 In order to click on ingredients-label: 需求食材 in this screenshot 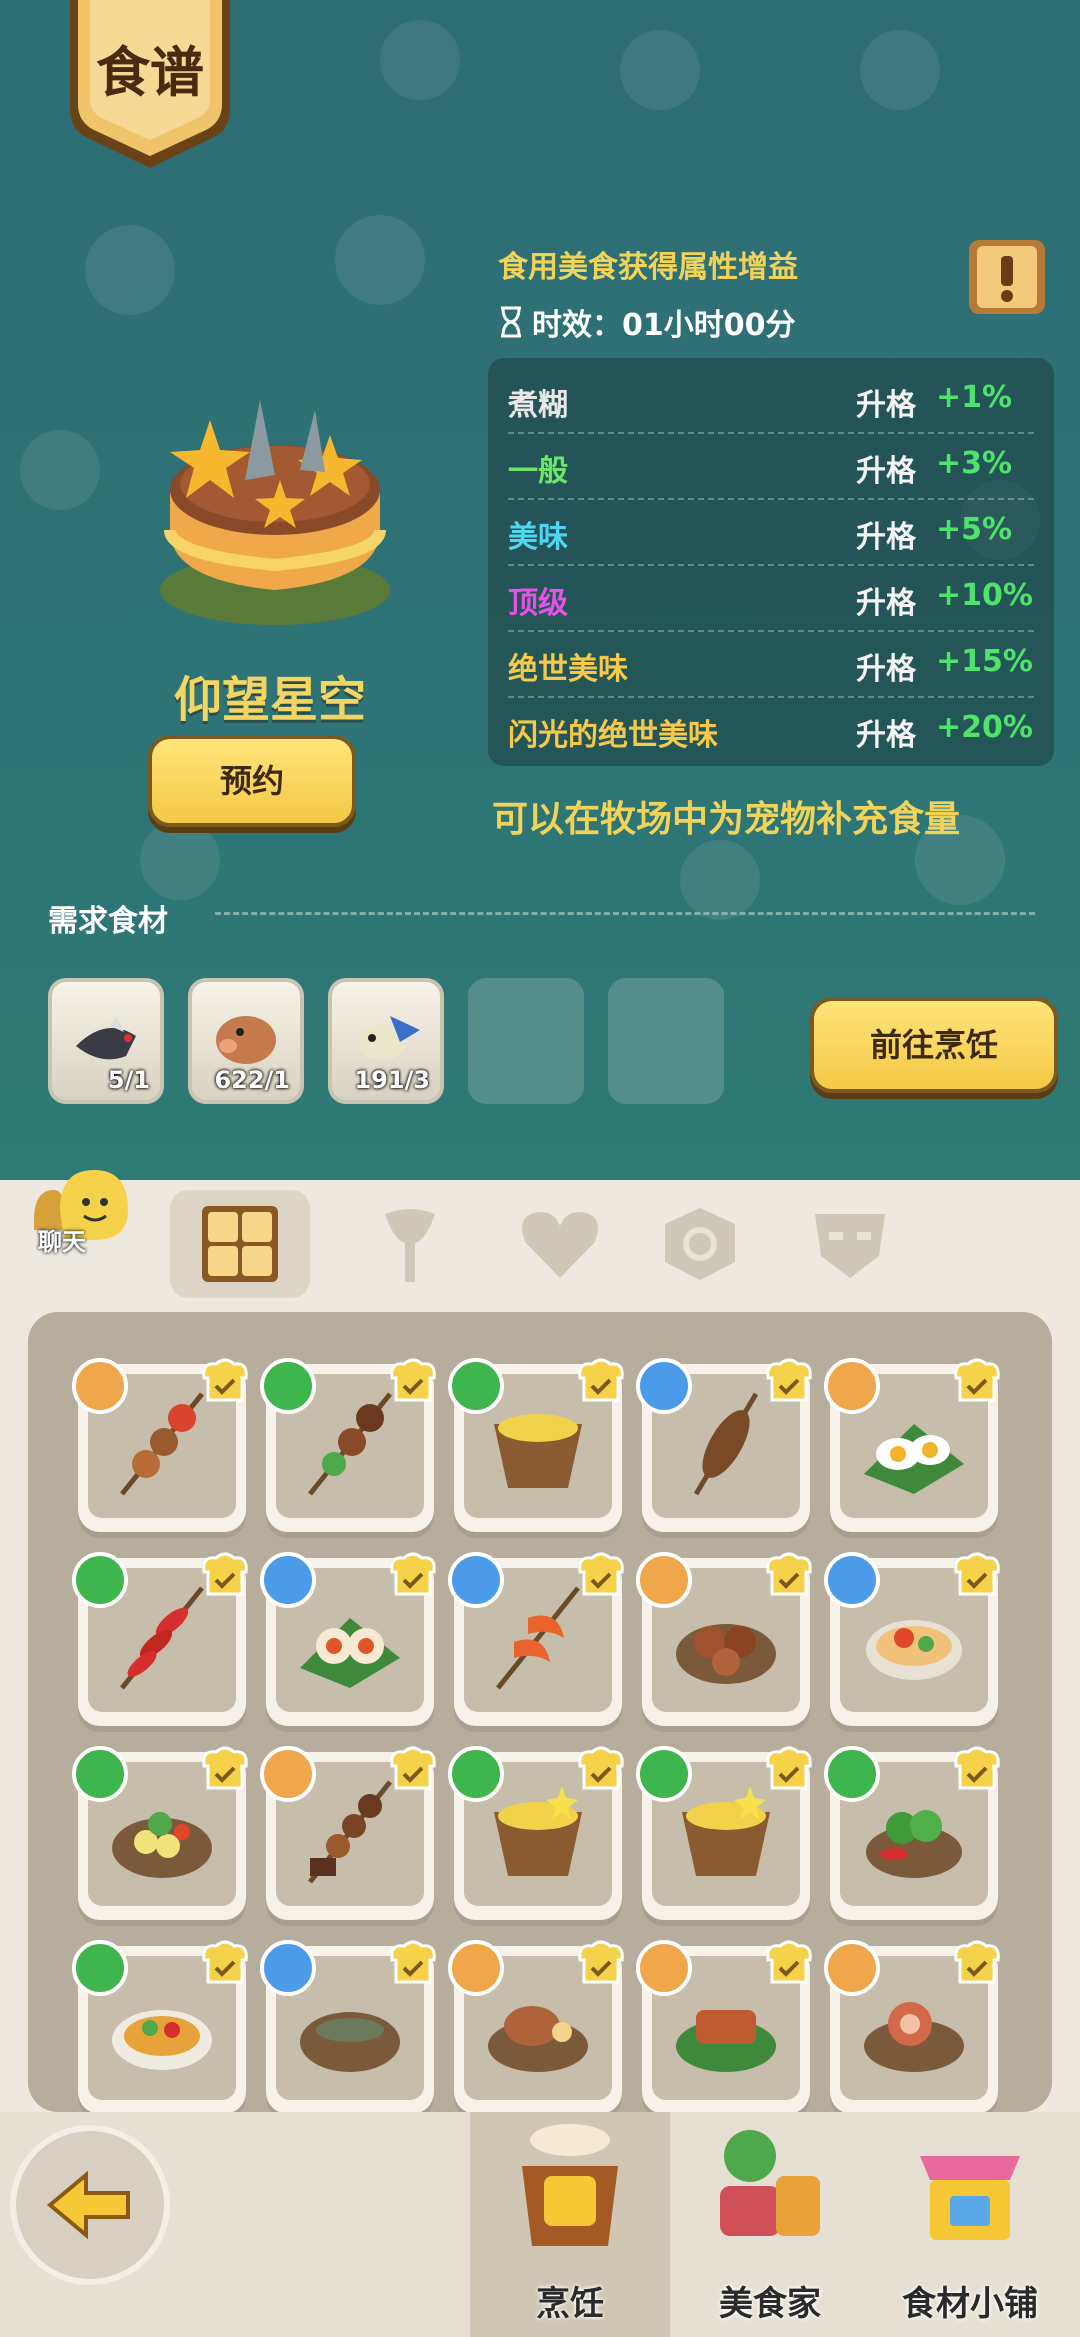, I will do `click(108, 921)`.